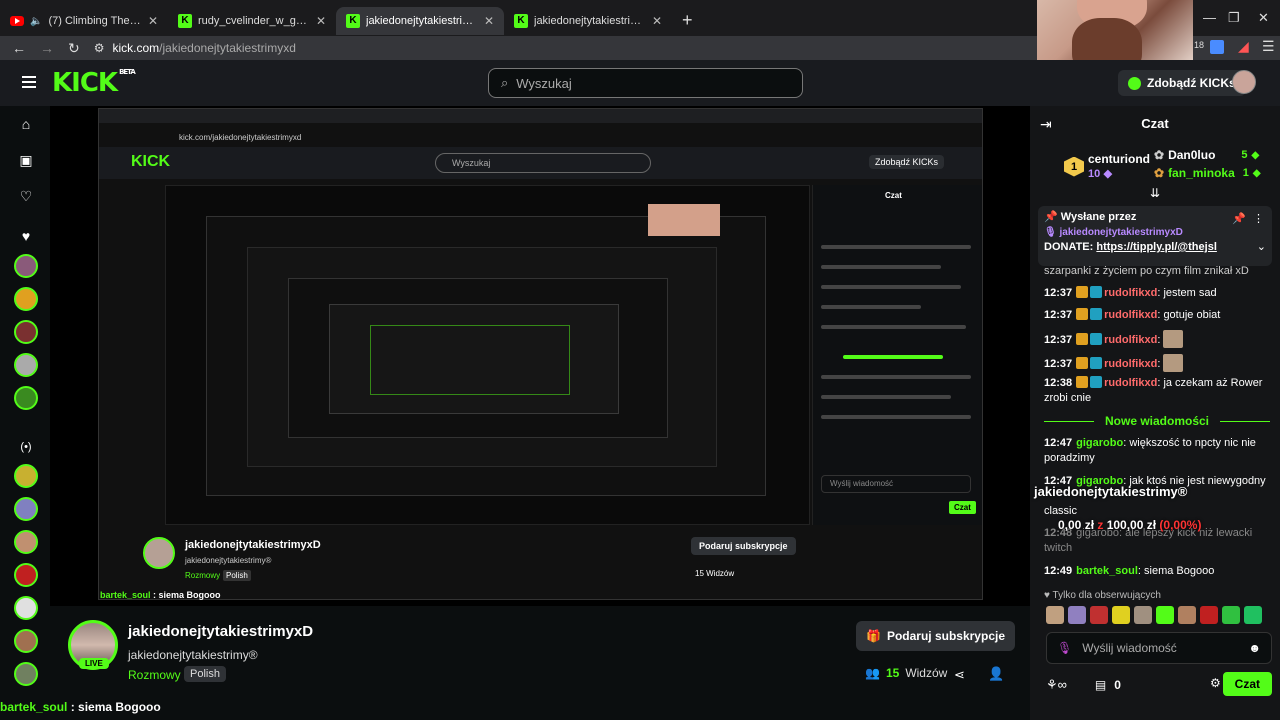 The image size is (1280, 720). Describe the element at coordinates (1192, 155) in the screenshot. I see `leader-name: Dan0luo` at that location.